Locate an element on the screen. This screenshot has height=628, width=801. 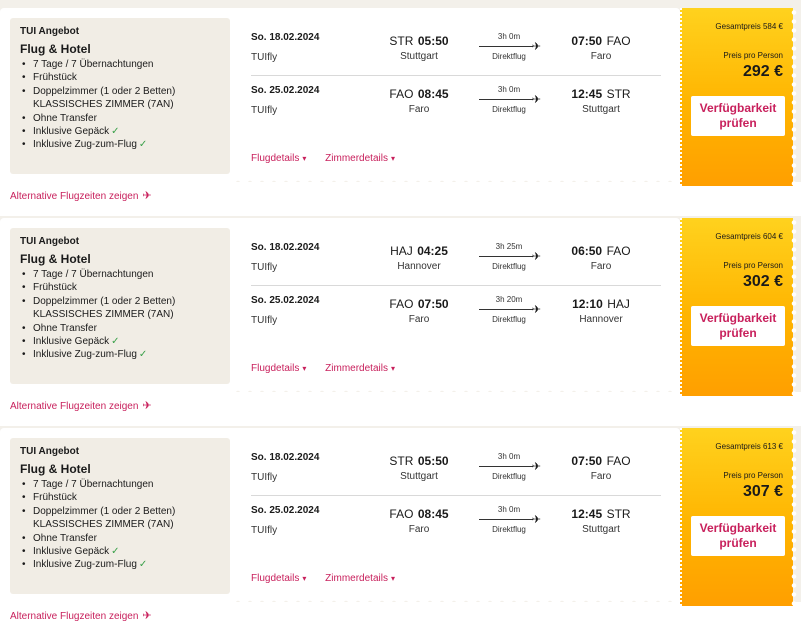
departure: FAO 07:50 Faro is located at coordinates (419, 310).